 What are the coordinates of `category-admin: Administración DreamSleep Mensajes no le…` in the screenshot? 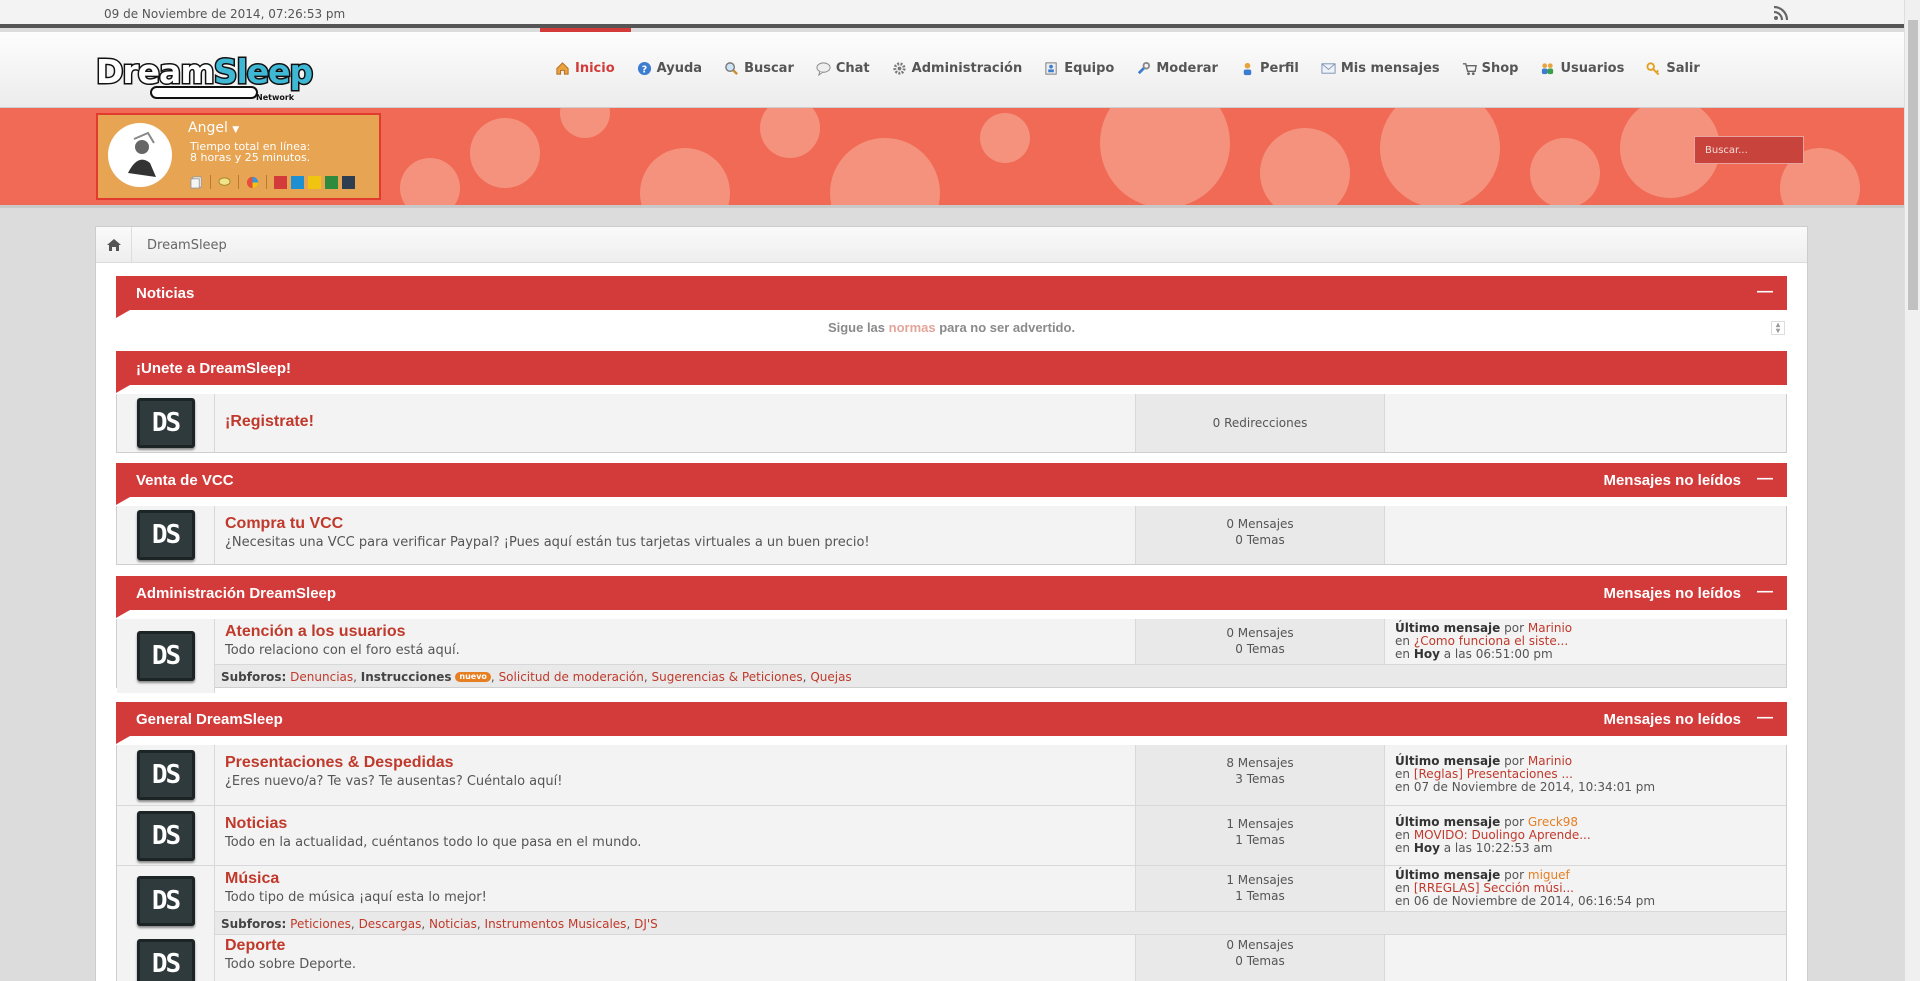 It's located at (951, 597).